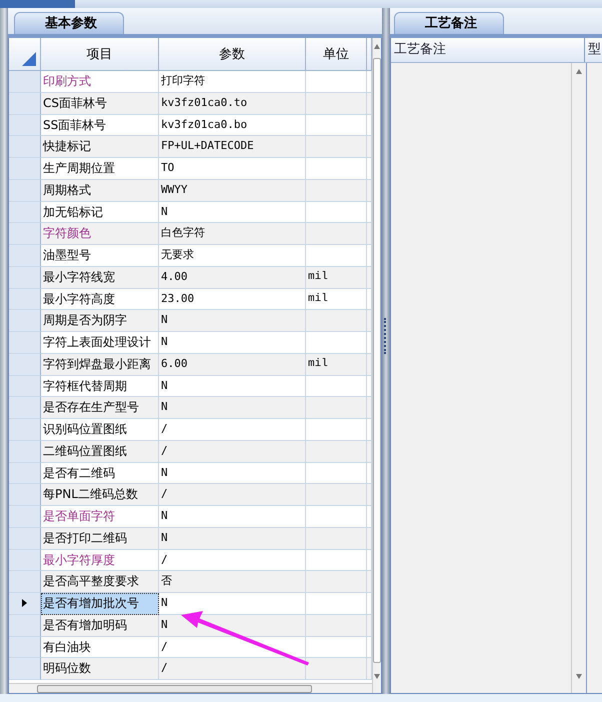 Image resolution: width=602 pixels, height=702 pixels. I want to click on table-cell: 印刷方式, so click(100, 82).